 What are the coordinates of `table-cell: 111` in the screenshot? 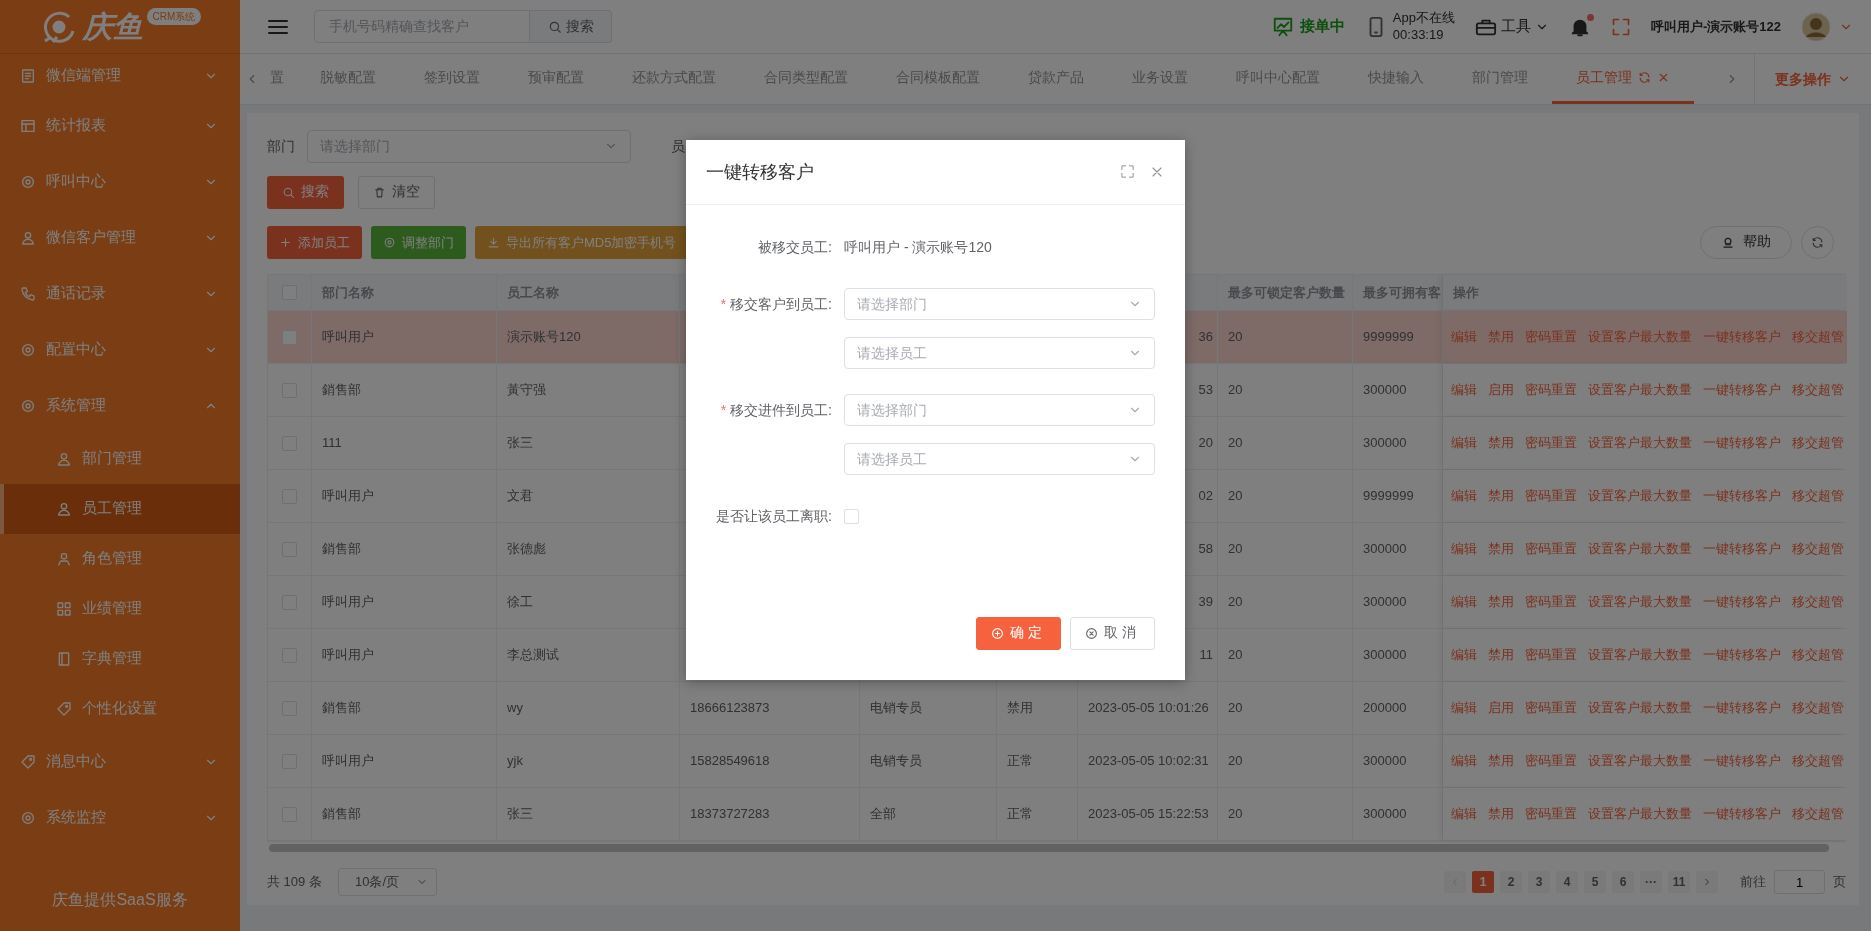 It's located at (404, 443).